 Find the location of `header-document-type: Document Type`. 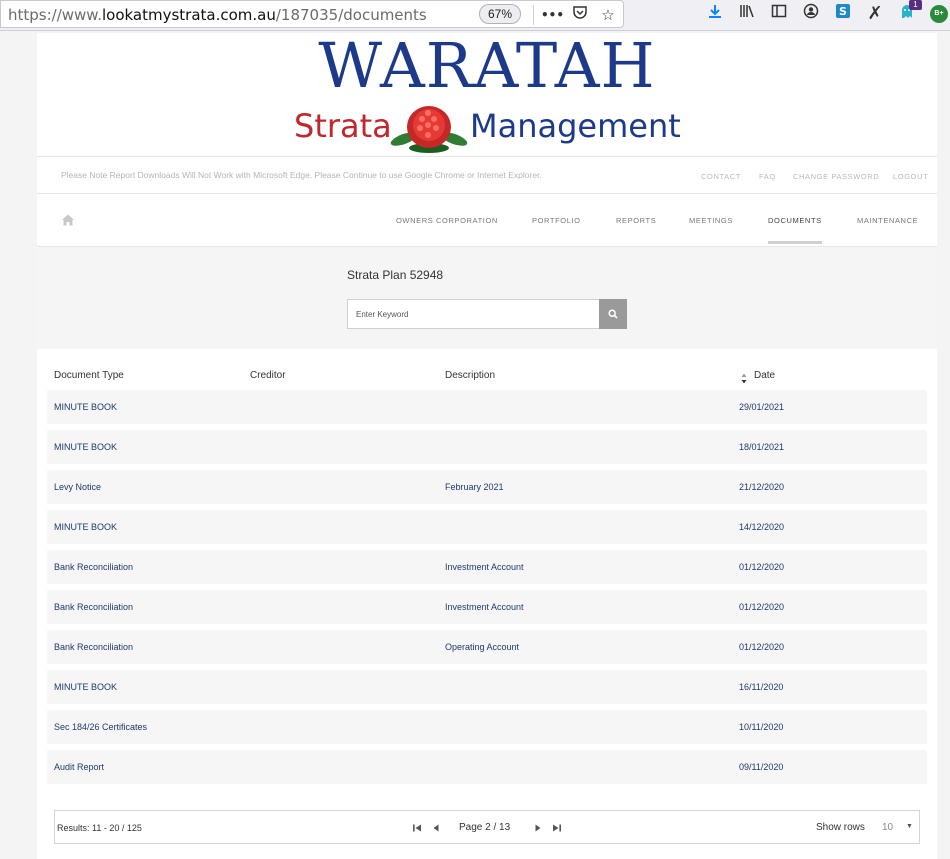

header-document-type: Document Type is located at coordinates (89, 375).